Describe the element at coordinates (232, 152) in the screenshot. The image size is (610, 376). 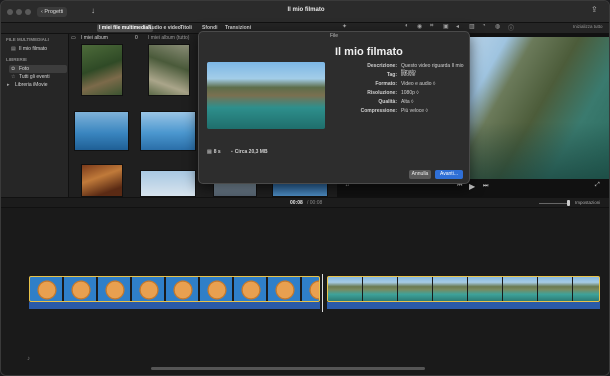
I see `disk-icon: ▪` at that location.